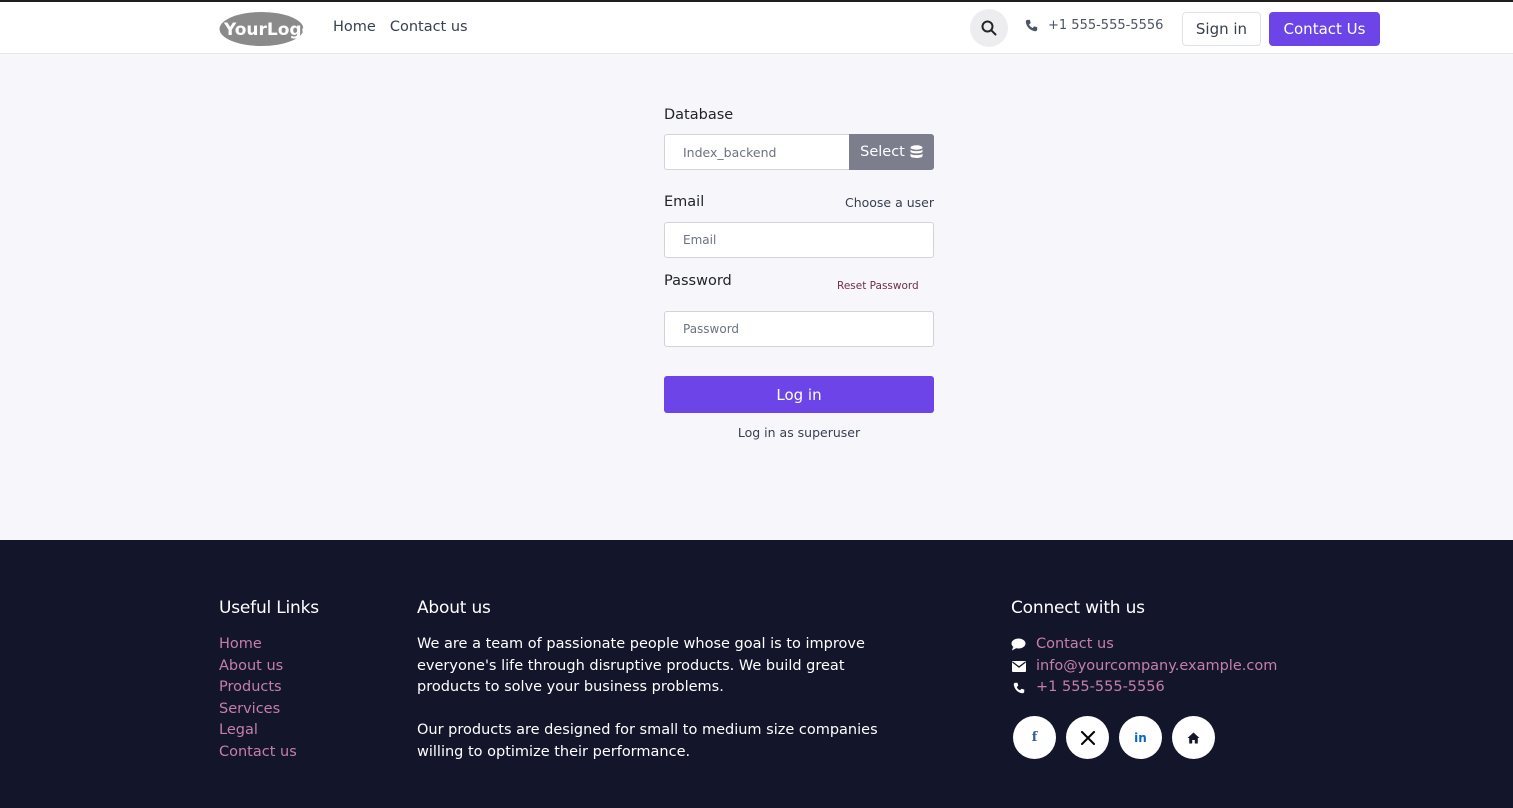  What do you see at coordinates (1221, 29) in the screenshot?
I see `sign-in-button: Sign in` at bounding box center [1221, 29].